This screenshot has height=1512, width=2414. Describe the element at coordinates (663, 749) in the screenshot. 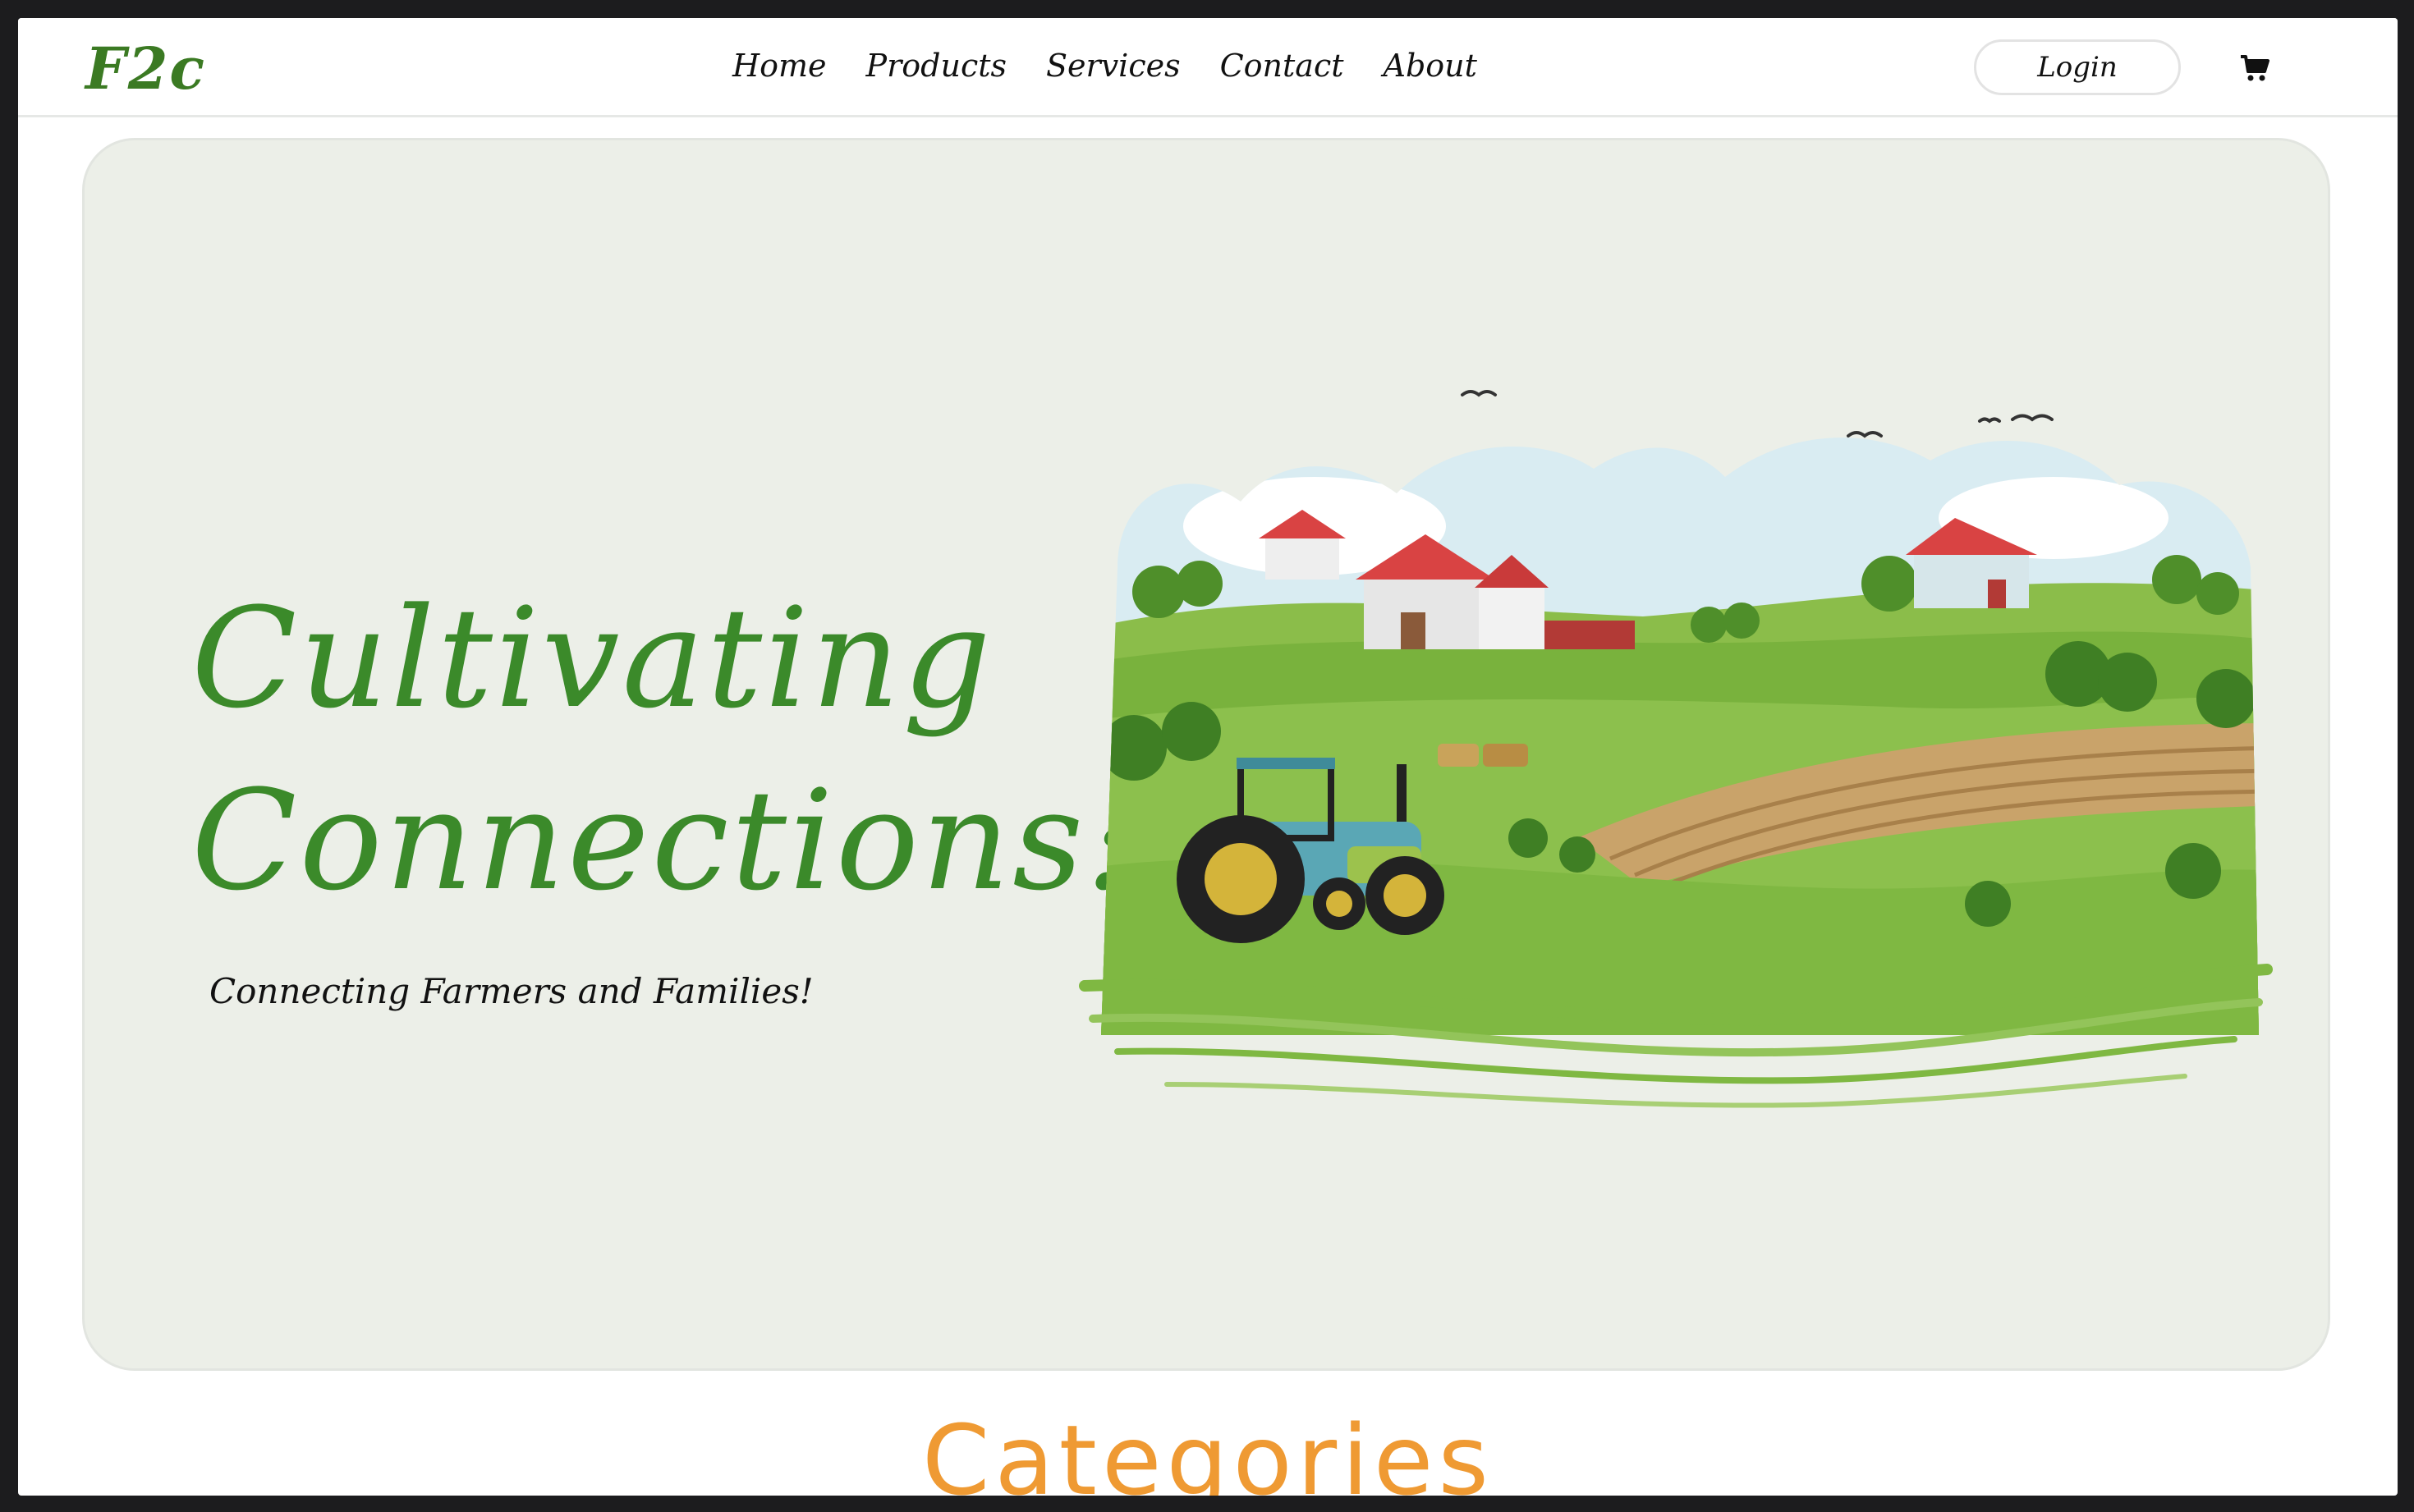

I see `hero-title: Cultivating Connections:` at that location.